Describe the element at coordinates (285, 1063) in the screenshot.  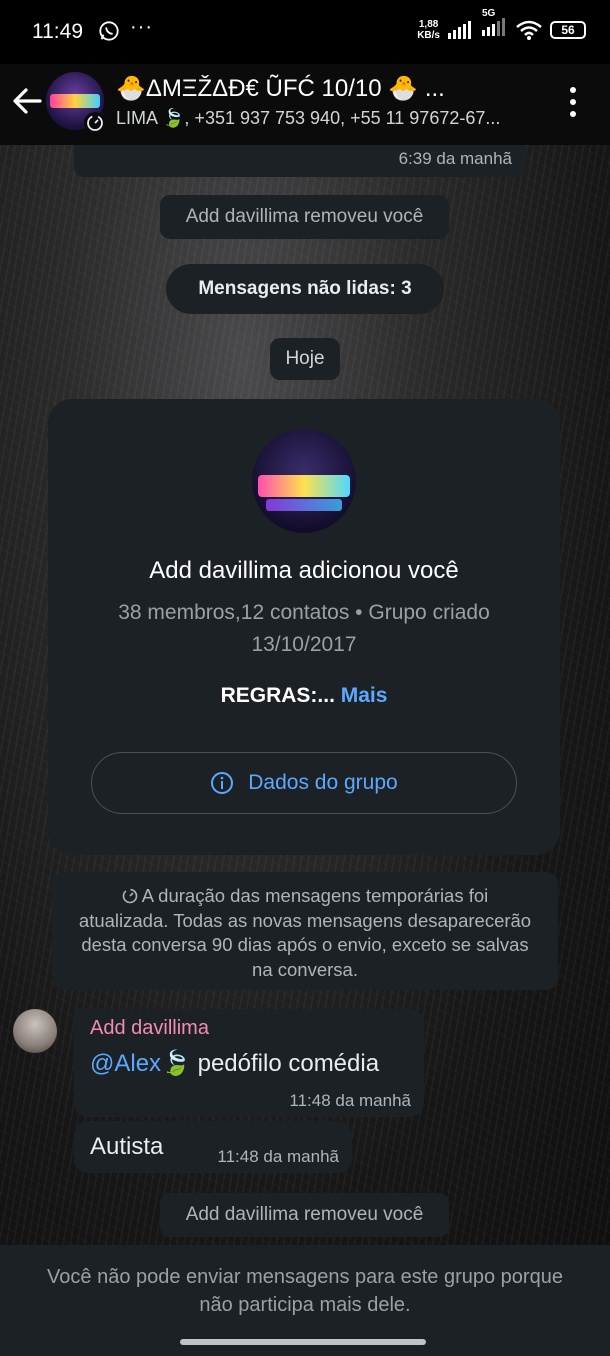
I see `message-body: pedófilo comédia` at that location.